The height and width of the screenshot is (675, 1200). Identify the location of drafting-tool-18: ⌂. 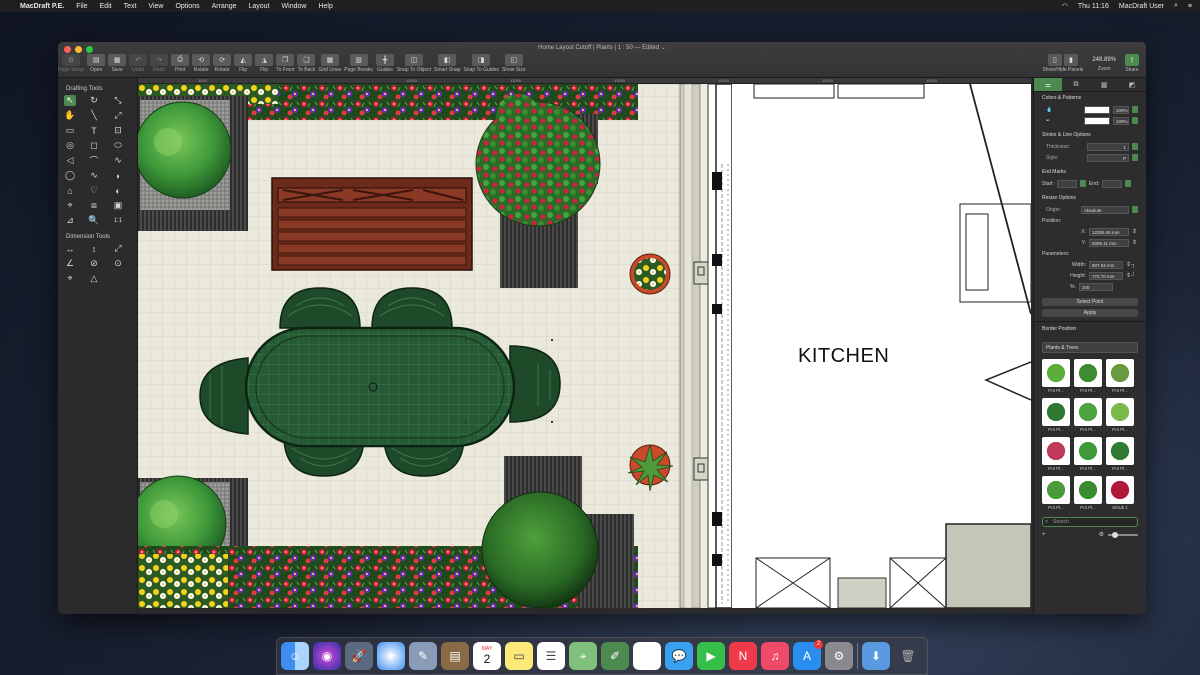
(70, 190).